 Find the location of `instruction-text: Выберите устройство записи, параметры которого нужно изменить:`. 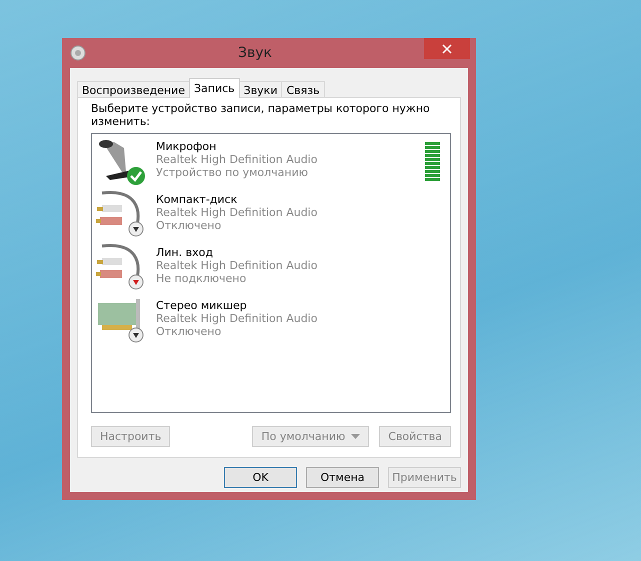

instruction-text: Выберите устройство записи, параметры которого нужно изменить: is located at coordinates (261, 115).